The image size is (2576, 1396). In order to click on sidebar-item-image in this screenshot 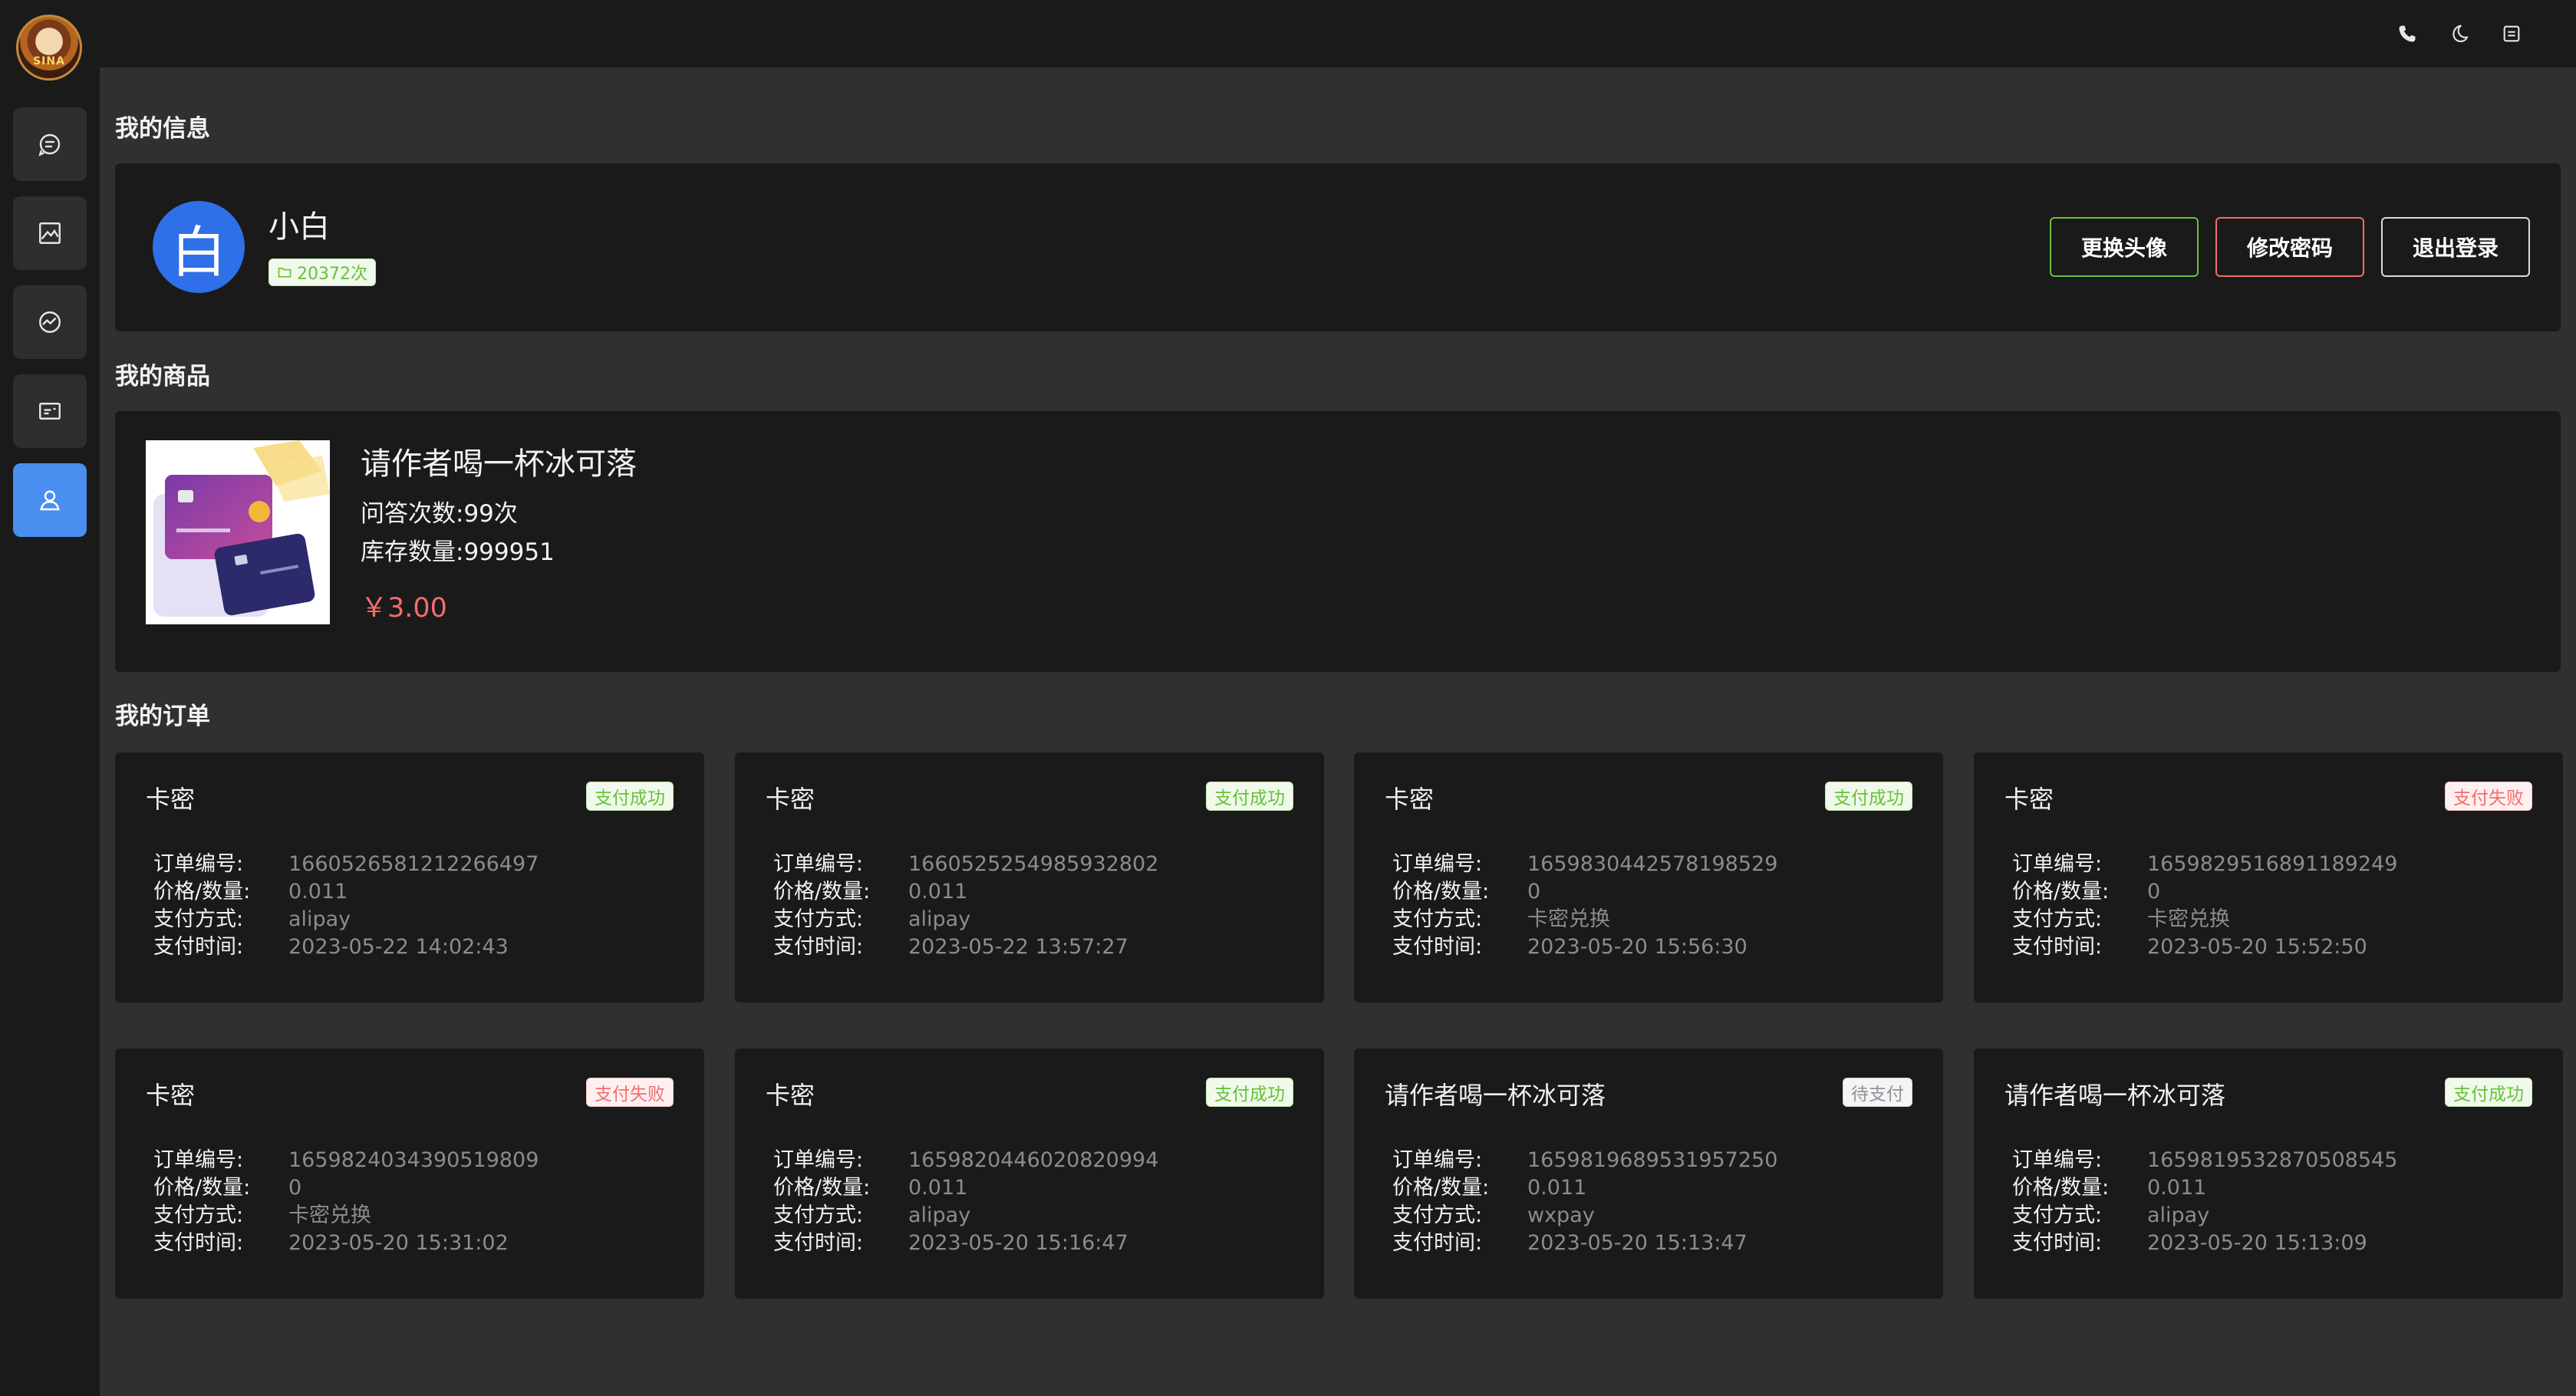, I will do `click(50, 233)`.